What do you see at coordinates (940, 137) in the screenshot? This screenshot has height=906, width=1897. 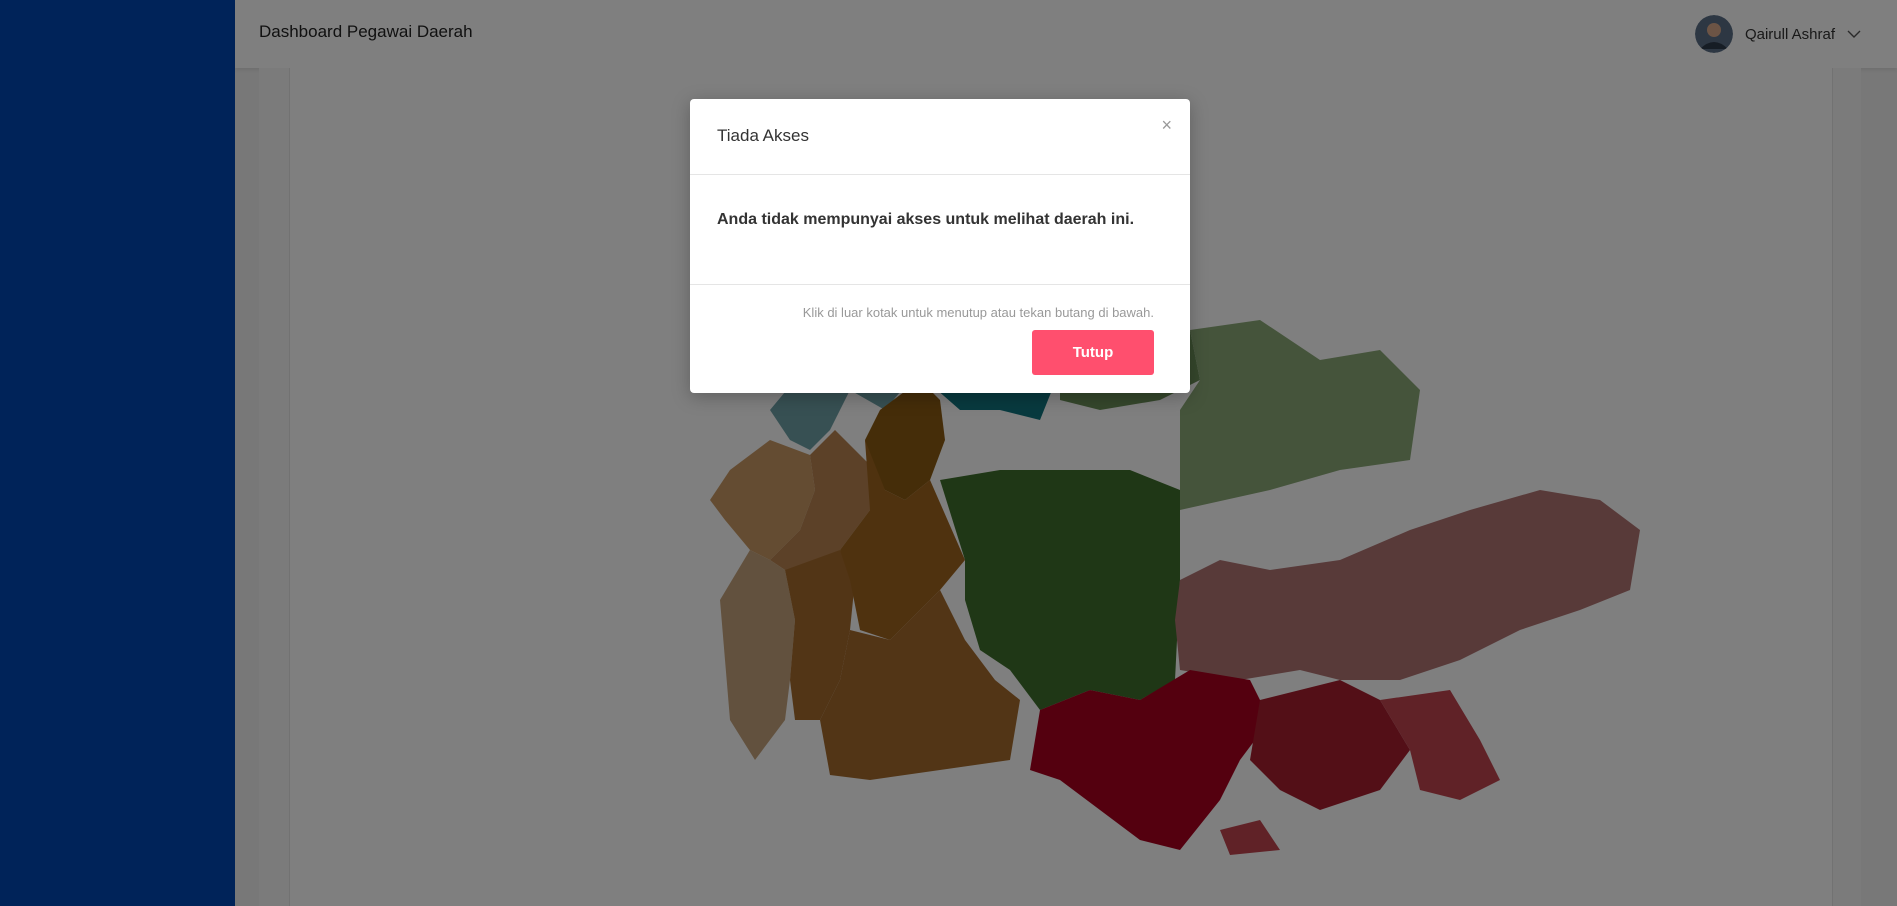 I see `modal-header: Tiada Akses ×` at bounding box center [940, 137].